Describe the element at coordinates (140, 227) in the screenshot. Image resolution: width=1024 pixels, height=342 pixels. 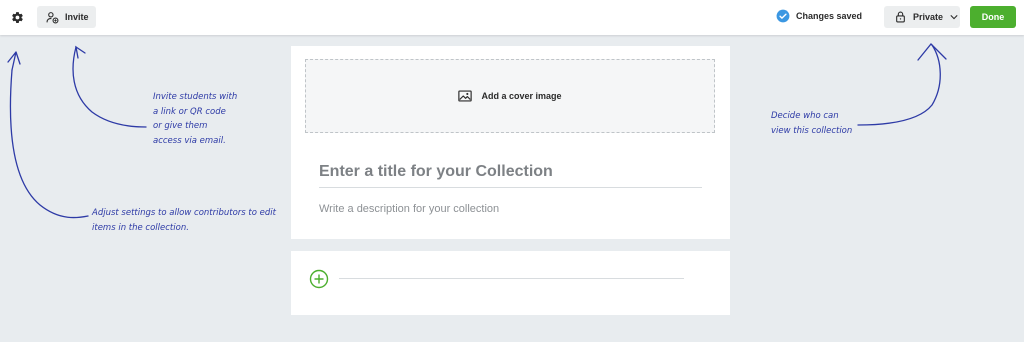
I see `settings-annotation-line: items in the collection.` at that location.